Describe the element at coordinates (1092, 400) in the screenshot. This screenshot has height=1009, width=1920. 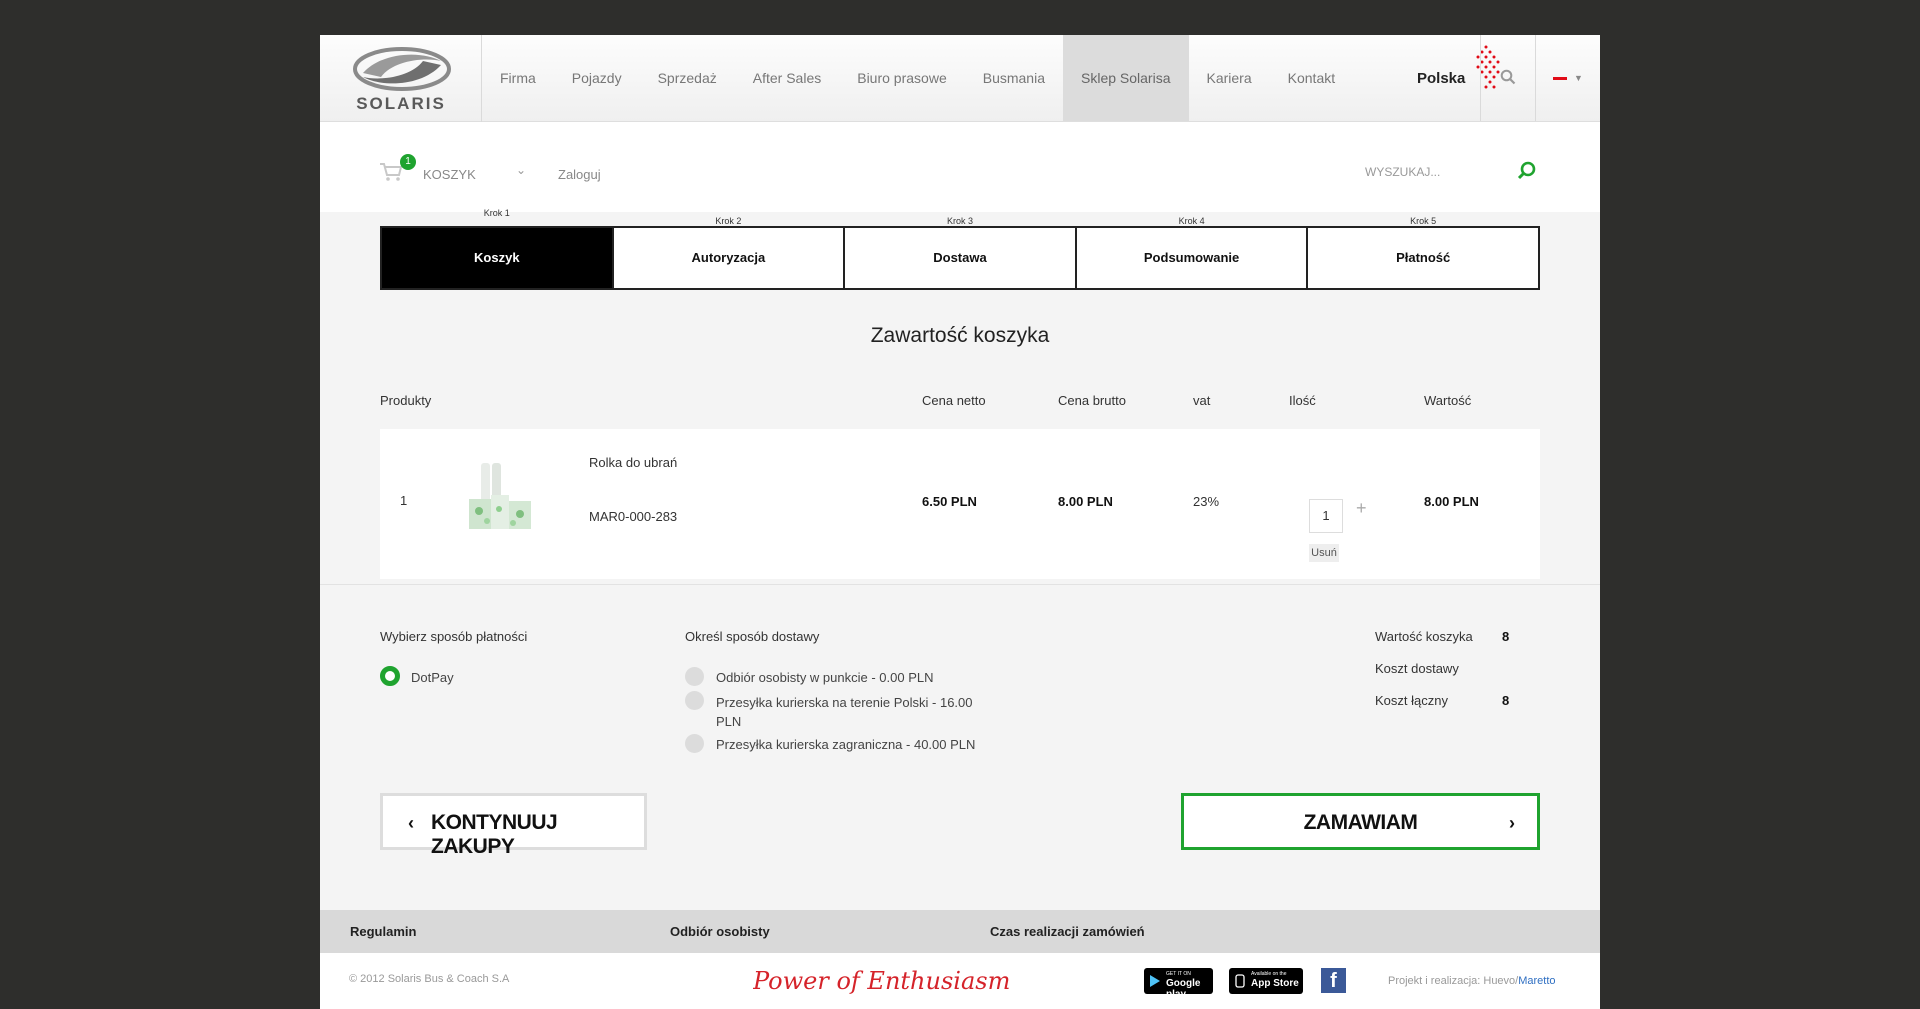
I see `column-header-gross-price: Cena brutto` at that location.